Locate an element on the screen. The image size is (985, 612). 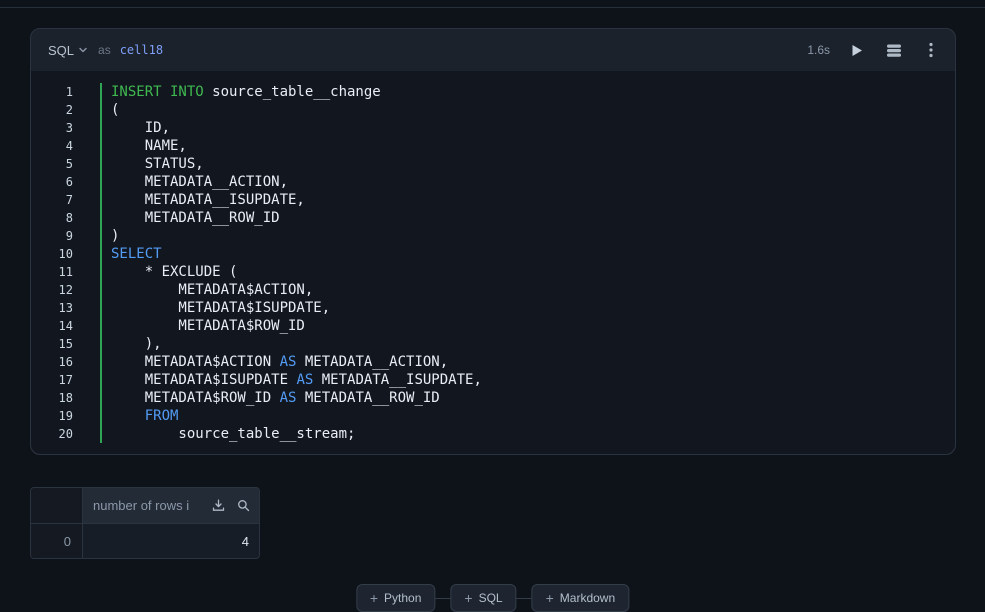
language-dropdown: SQL is located at coordinates (68, 50).